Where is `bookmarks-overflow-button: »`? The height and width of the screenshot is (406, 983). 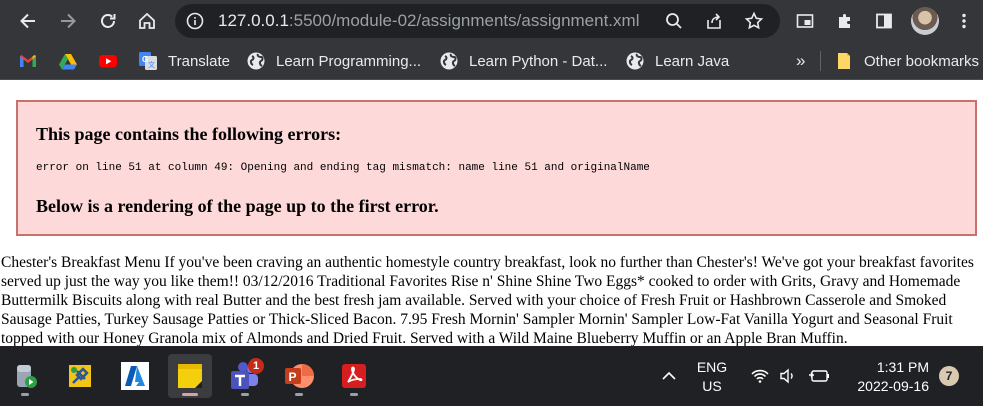 bookmarks-overflow-button: » is located at coordinates (800, 61).